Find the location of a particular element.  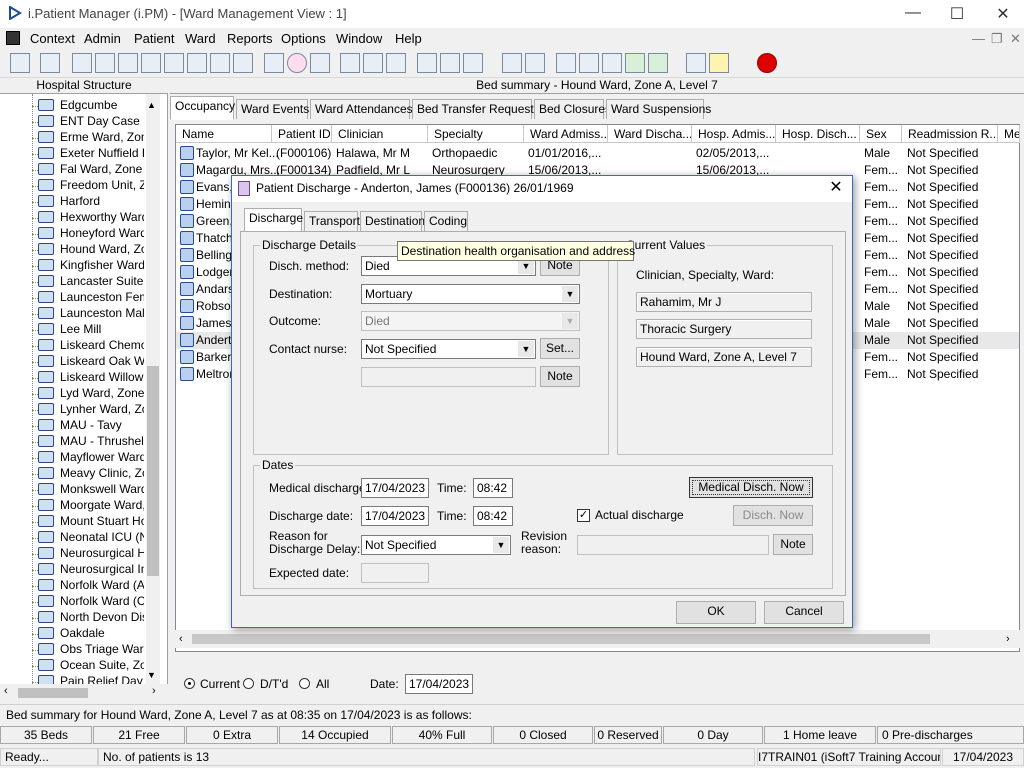

system-menu-icon is located at coordinates (13, 38).